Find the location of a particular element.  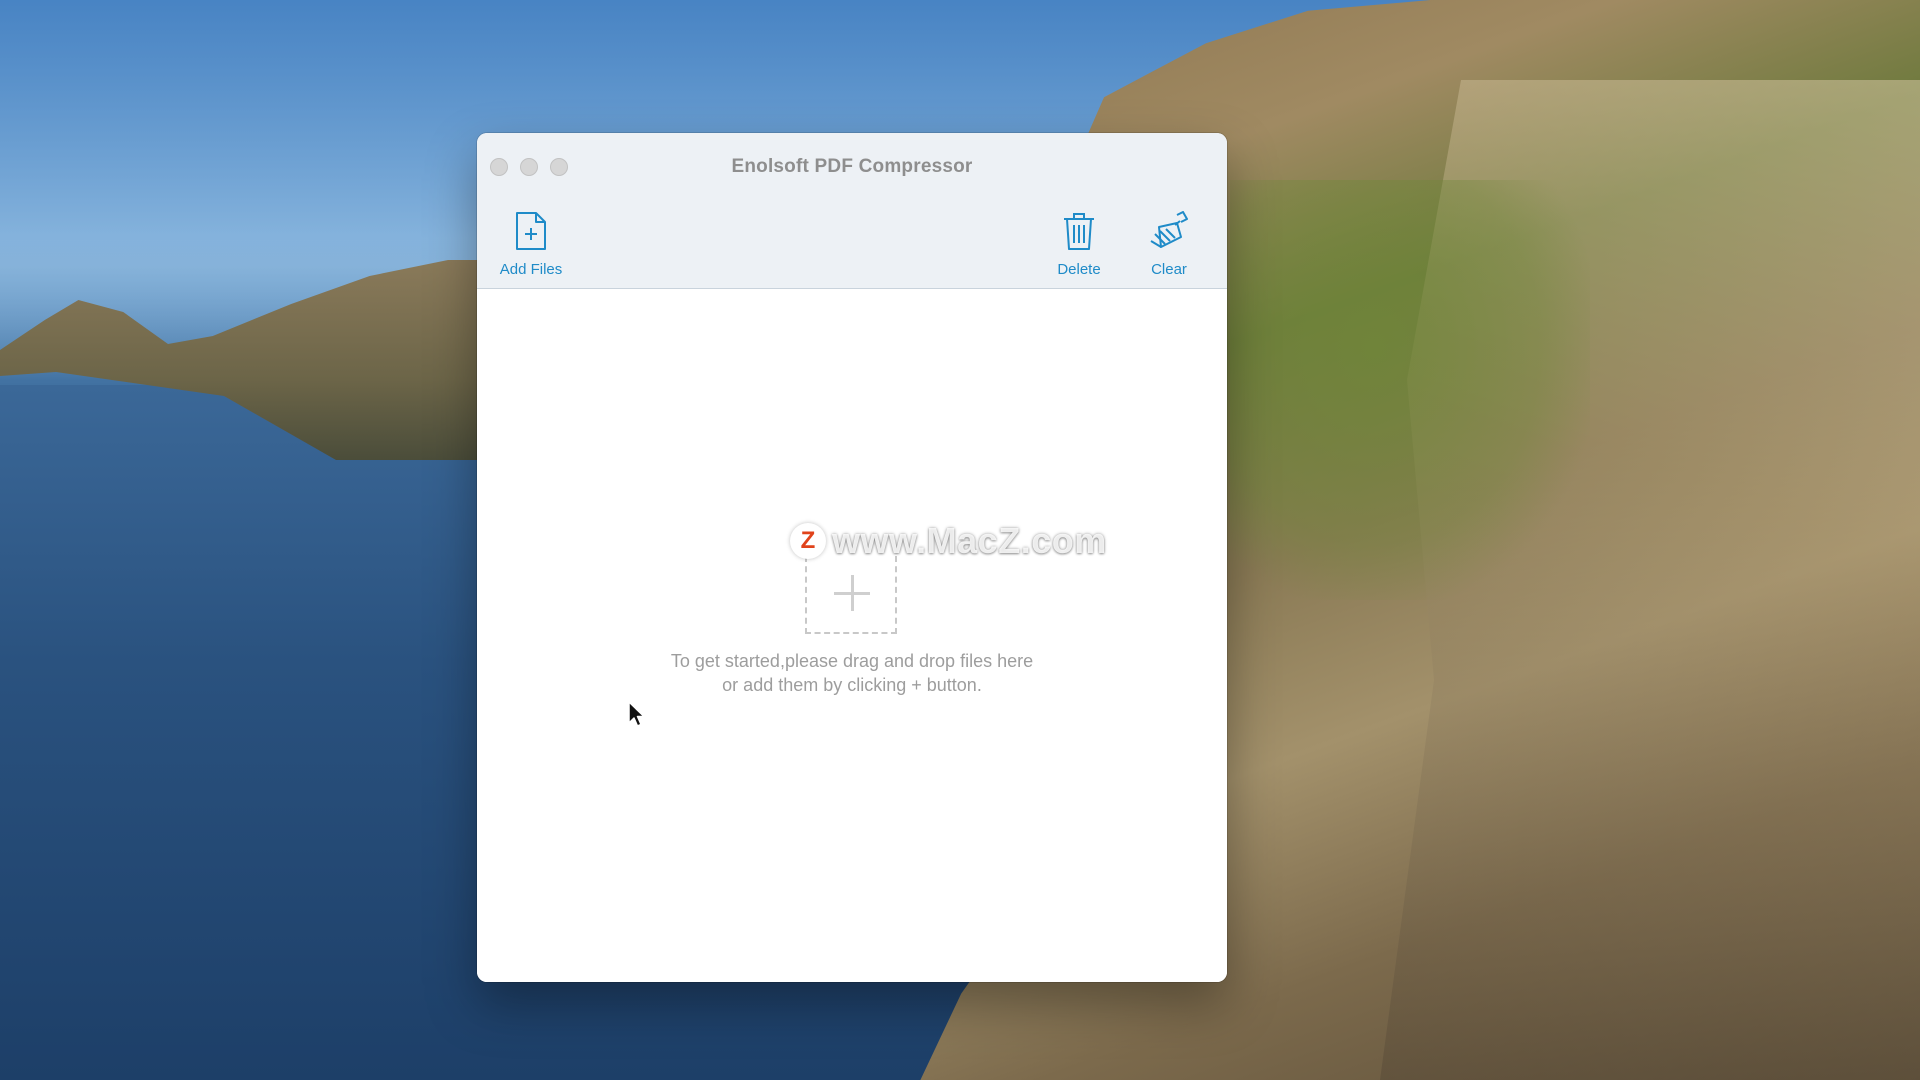

watermark-logo-icon: Z is located at coordinates (808, 541).